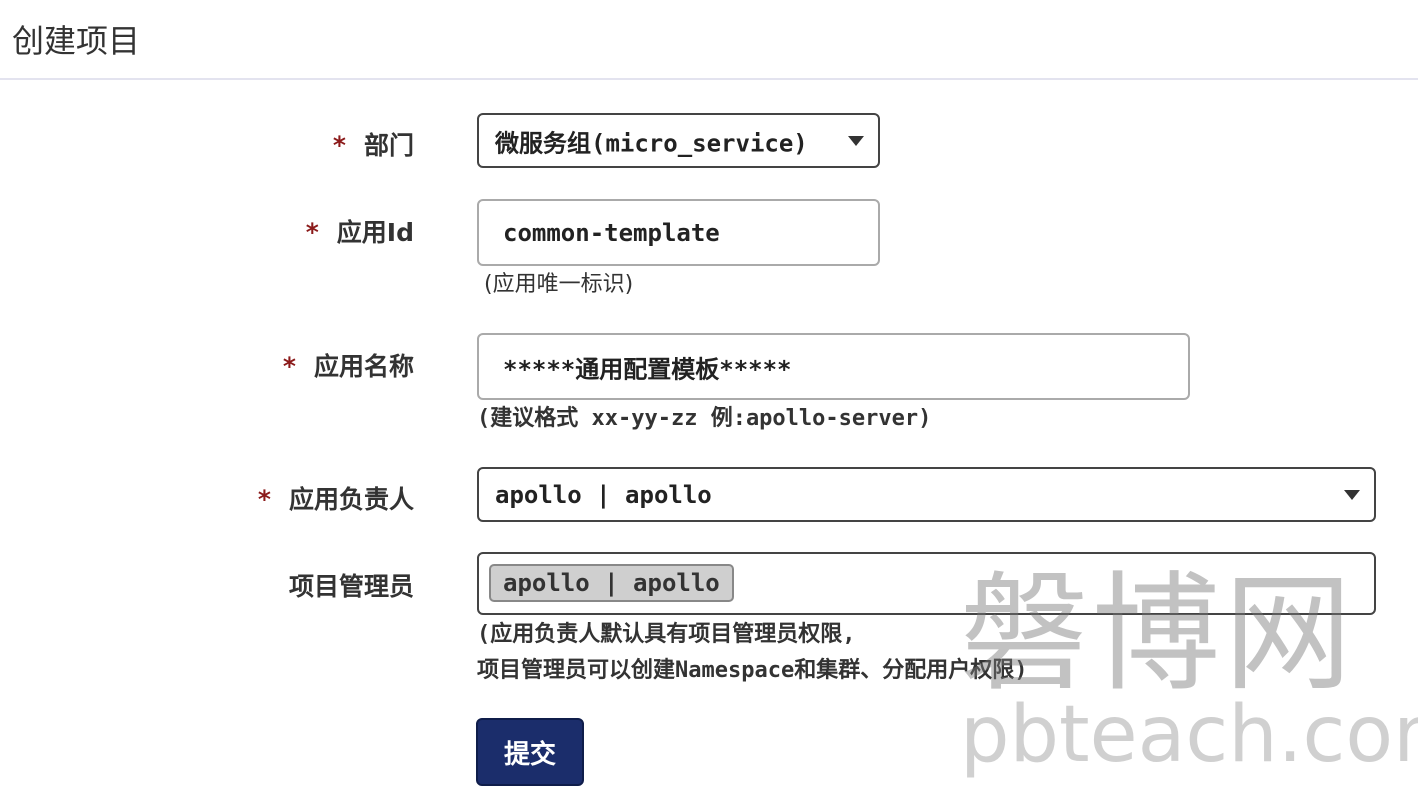 The width and height of the screenshot is (1418, 792). What do you see at coordinates (833, 366) in the screenshot?
I see `app-name-input: *****通用配置模板*****` at bounding box center [833, 366].